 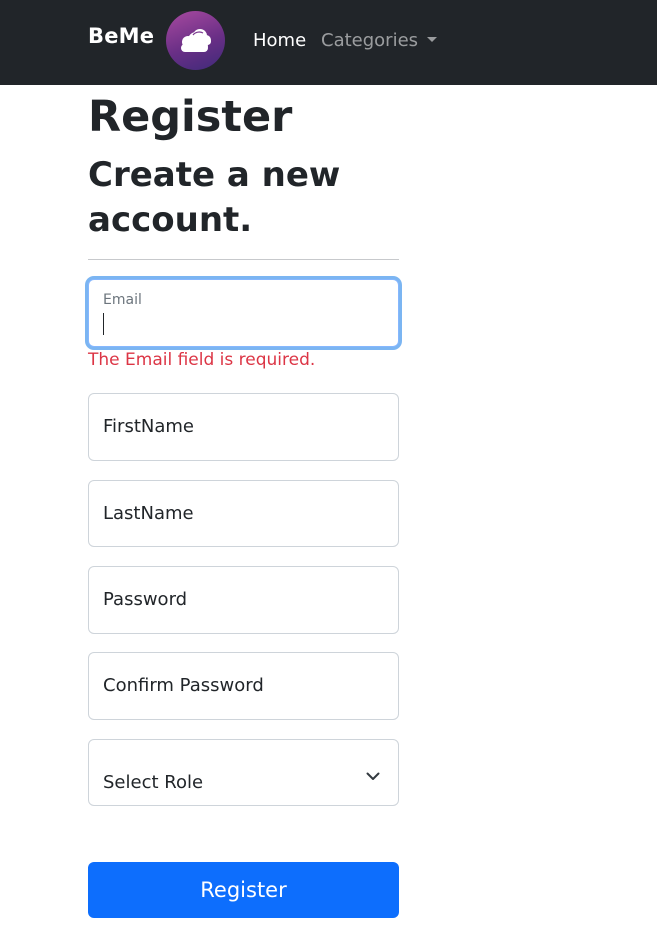 I want to click on email-error-message: The Email field is required., so click(x=202, y=360).